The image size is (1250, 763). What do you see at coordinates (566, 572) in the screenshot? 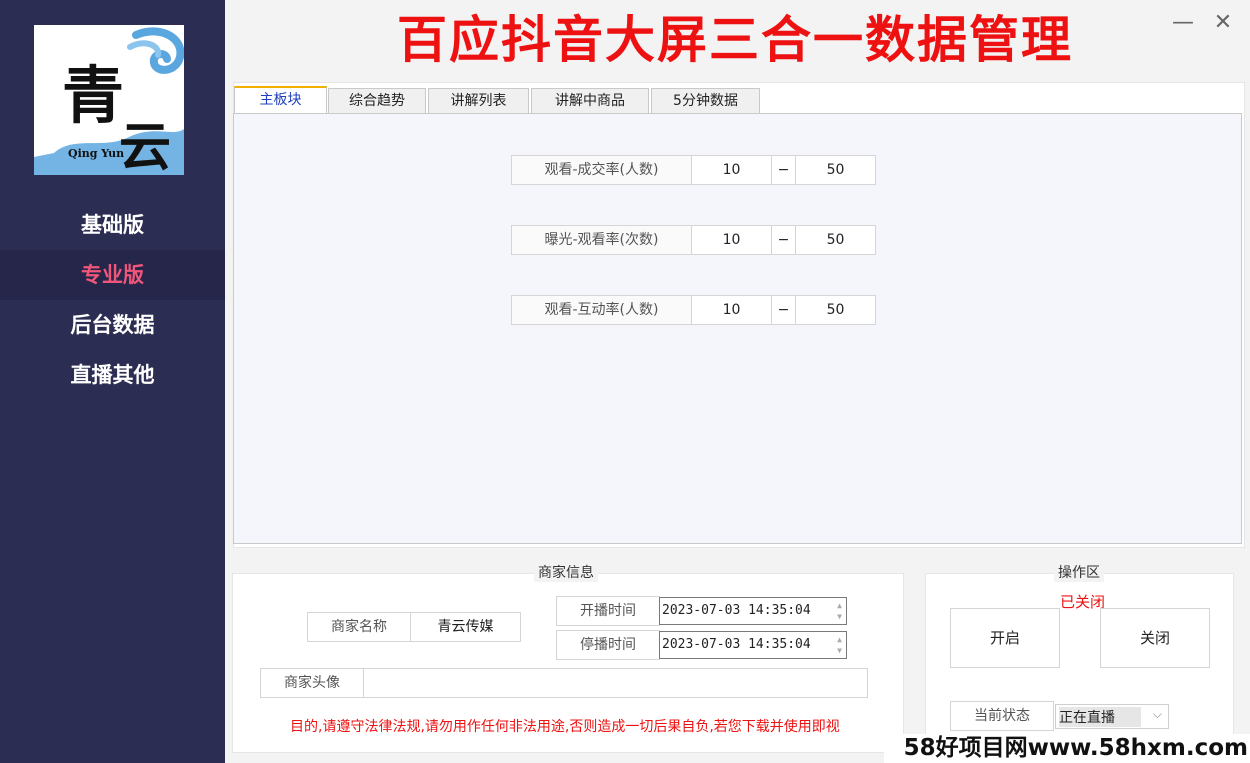
I see `merchant-group-title: 商家信息` at bounding box center [566, 572].